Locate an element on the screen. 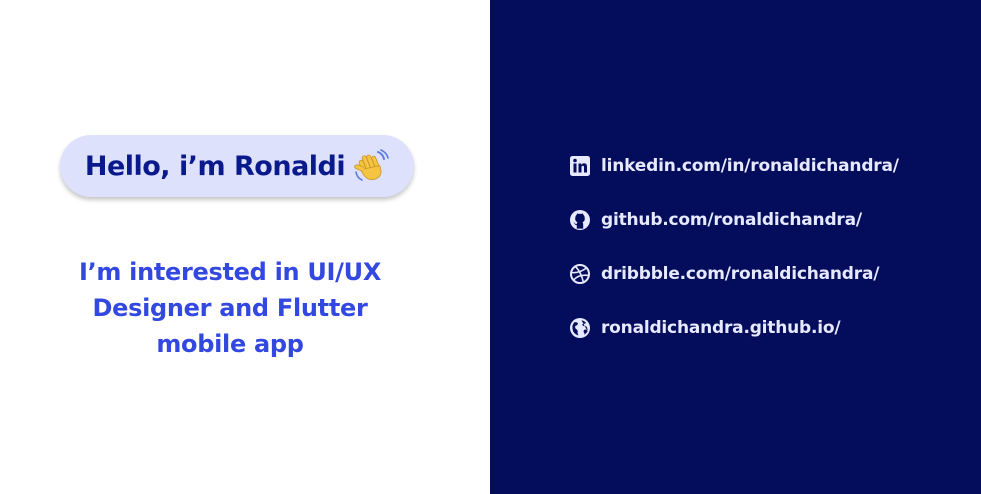 This screenshot has width=981, height=494. link-linkedin: linkedin.com/in/ronaldichandra/ is located at coordinates (734, 166).